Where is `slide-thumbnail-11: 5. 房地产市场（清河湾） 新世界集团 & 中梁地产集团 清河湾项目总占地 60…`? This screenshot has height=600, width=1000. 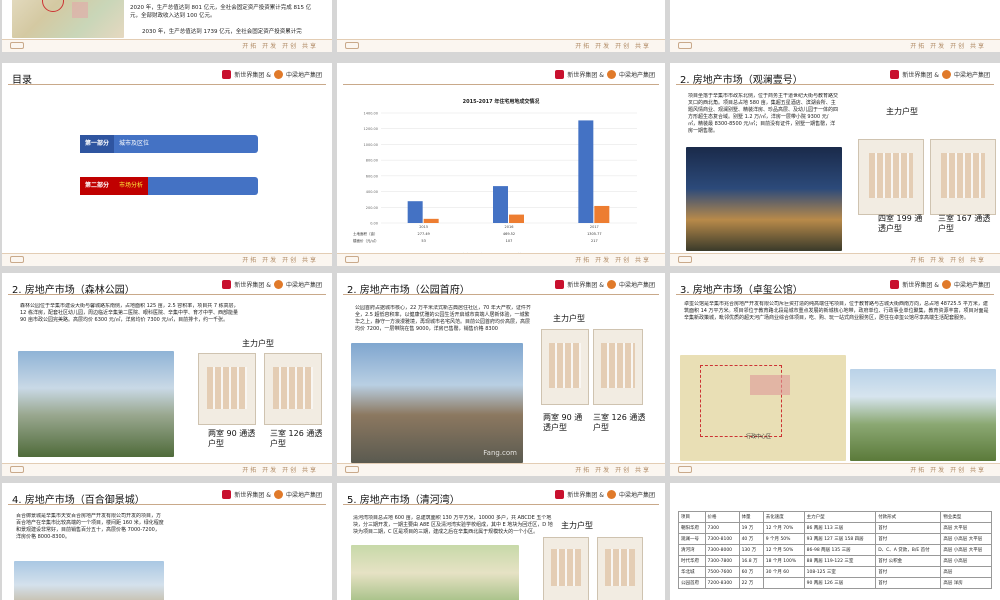 slide-thumbnail-11: 5. 房地产市场（清河湾） 新世界集团 & 中梁地产集团 清河湾项目总占地 60… is located at coordinates (501, 541).